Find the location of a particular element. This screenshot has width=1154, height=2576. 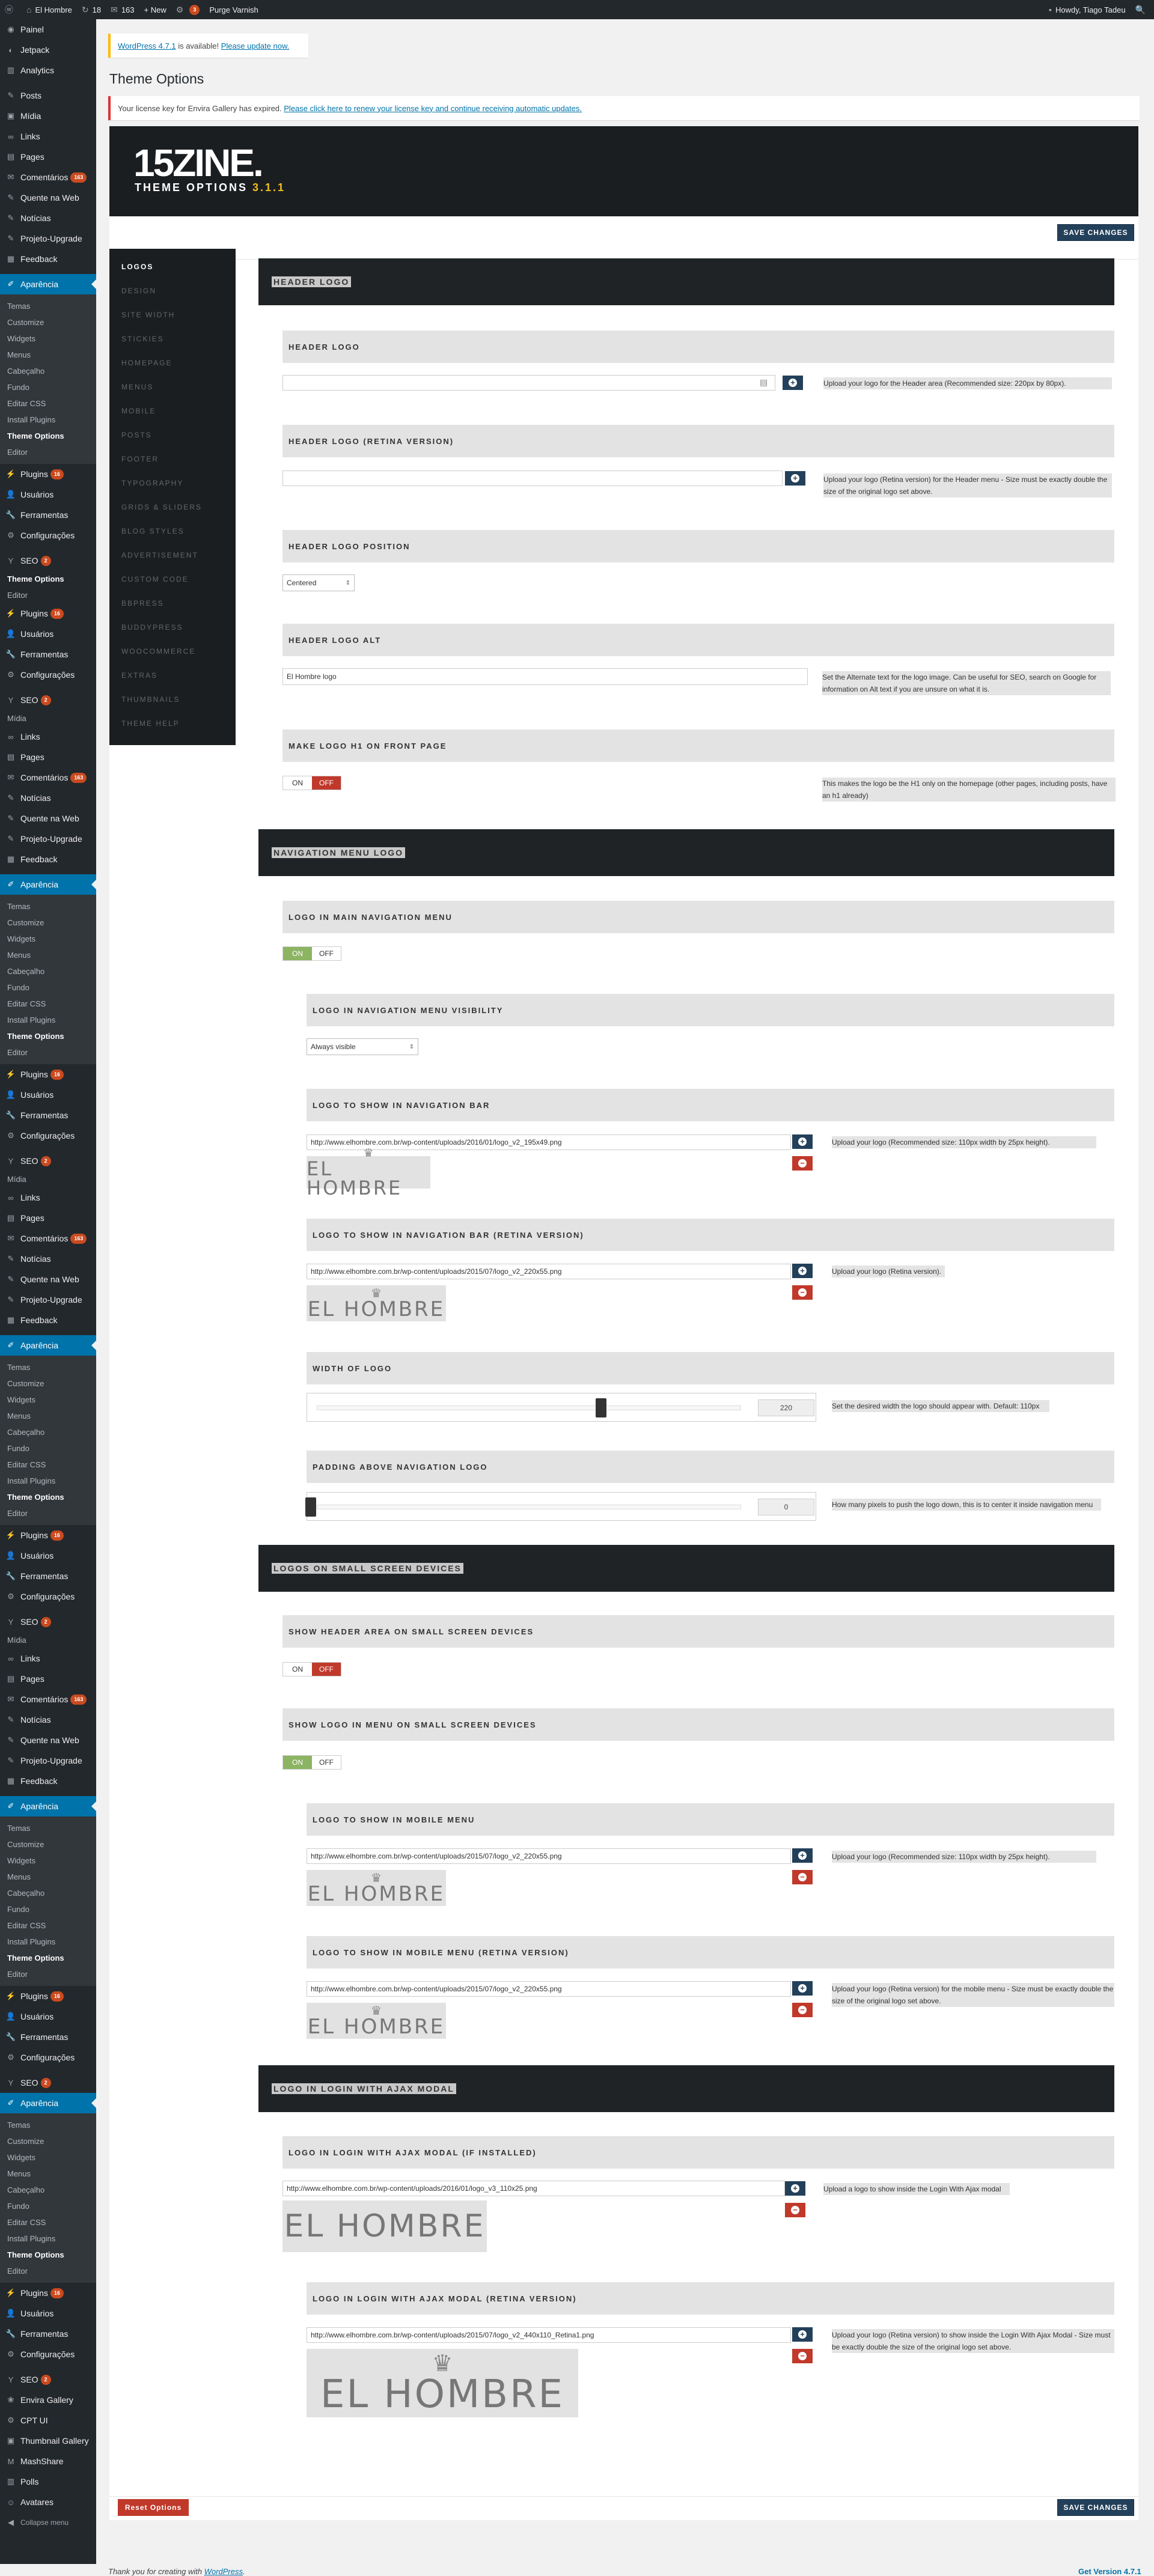

purge-varnish-link: Purge Varnish is located at coordinates (234, 9).